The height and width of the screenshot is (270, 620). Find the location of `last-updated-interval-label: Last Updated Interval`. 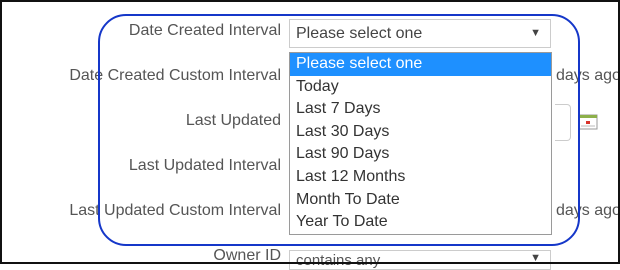

last-updated-interval-label: Last Updated Interval is located at coordinates (204, 165).